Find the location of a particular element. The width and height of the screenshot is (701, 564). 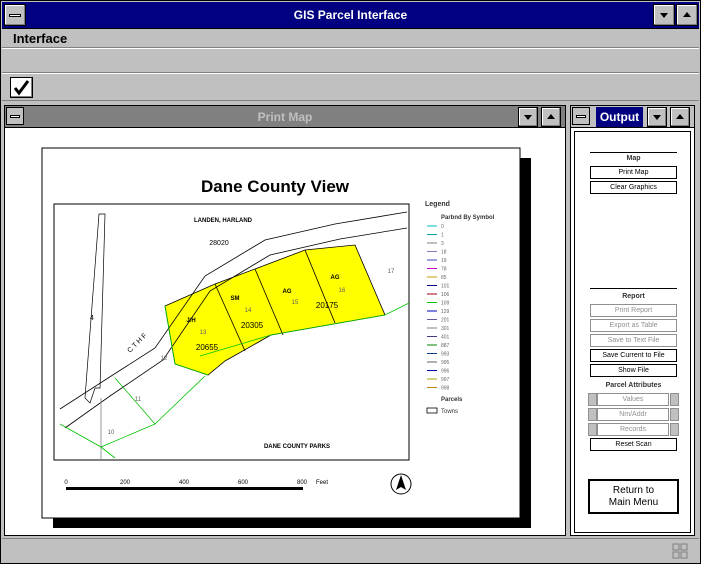

records-right-knob is located at coordinates (674, 429).